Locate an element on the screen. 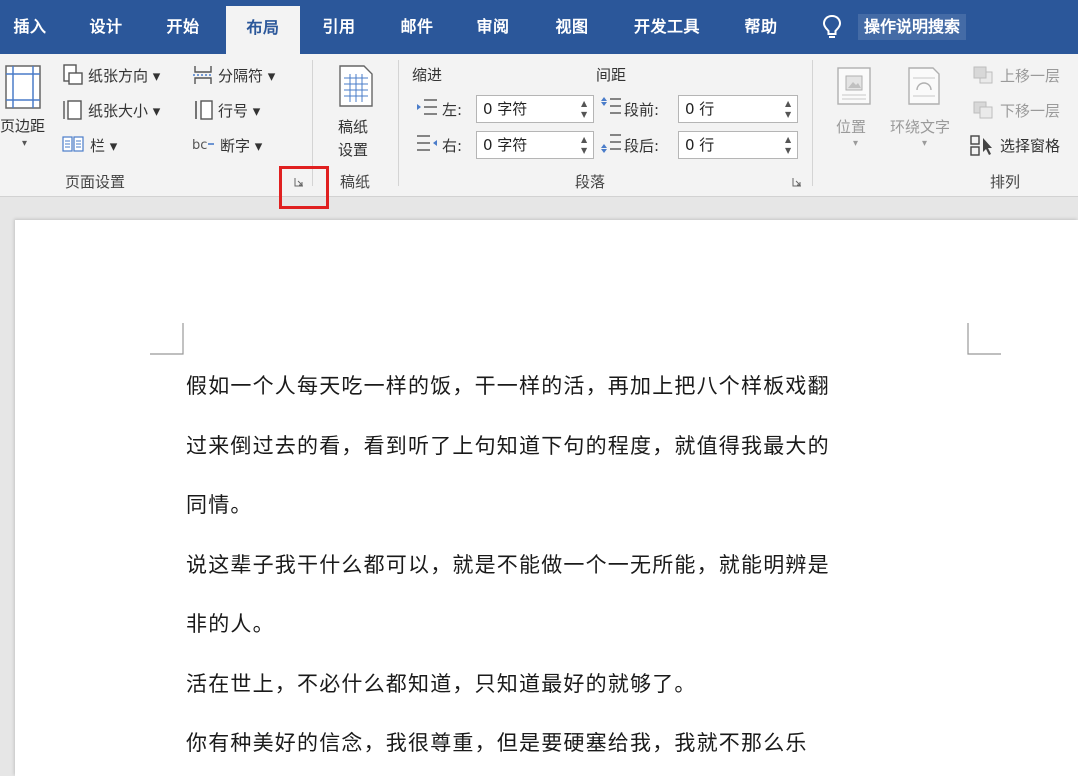 The width and height of the screenshot is (1078, 776). breaks-label: 分隔符 is located at coordinates (241, 76).